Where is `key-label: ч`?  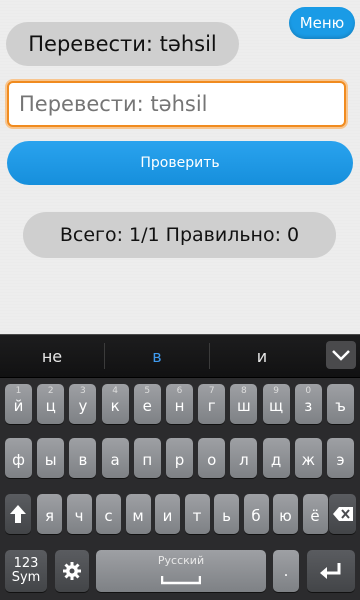 key-label: ч is located at coordinates (79, 516).